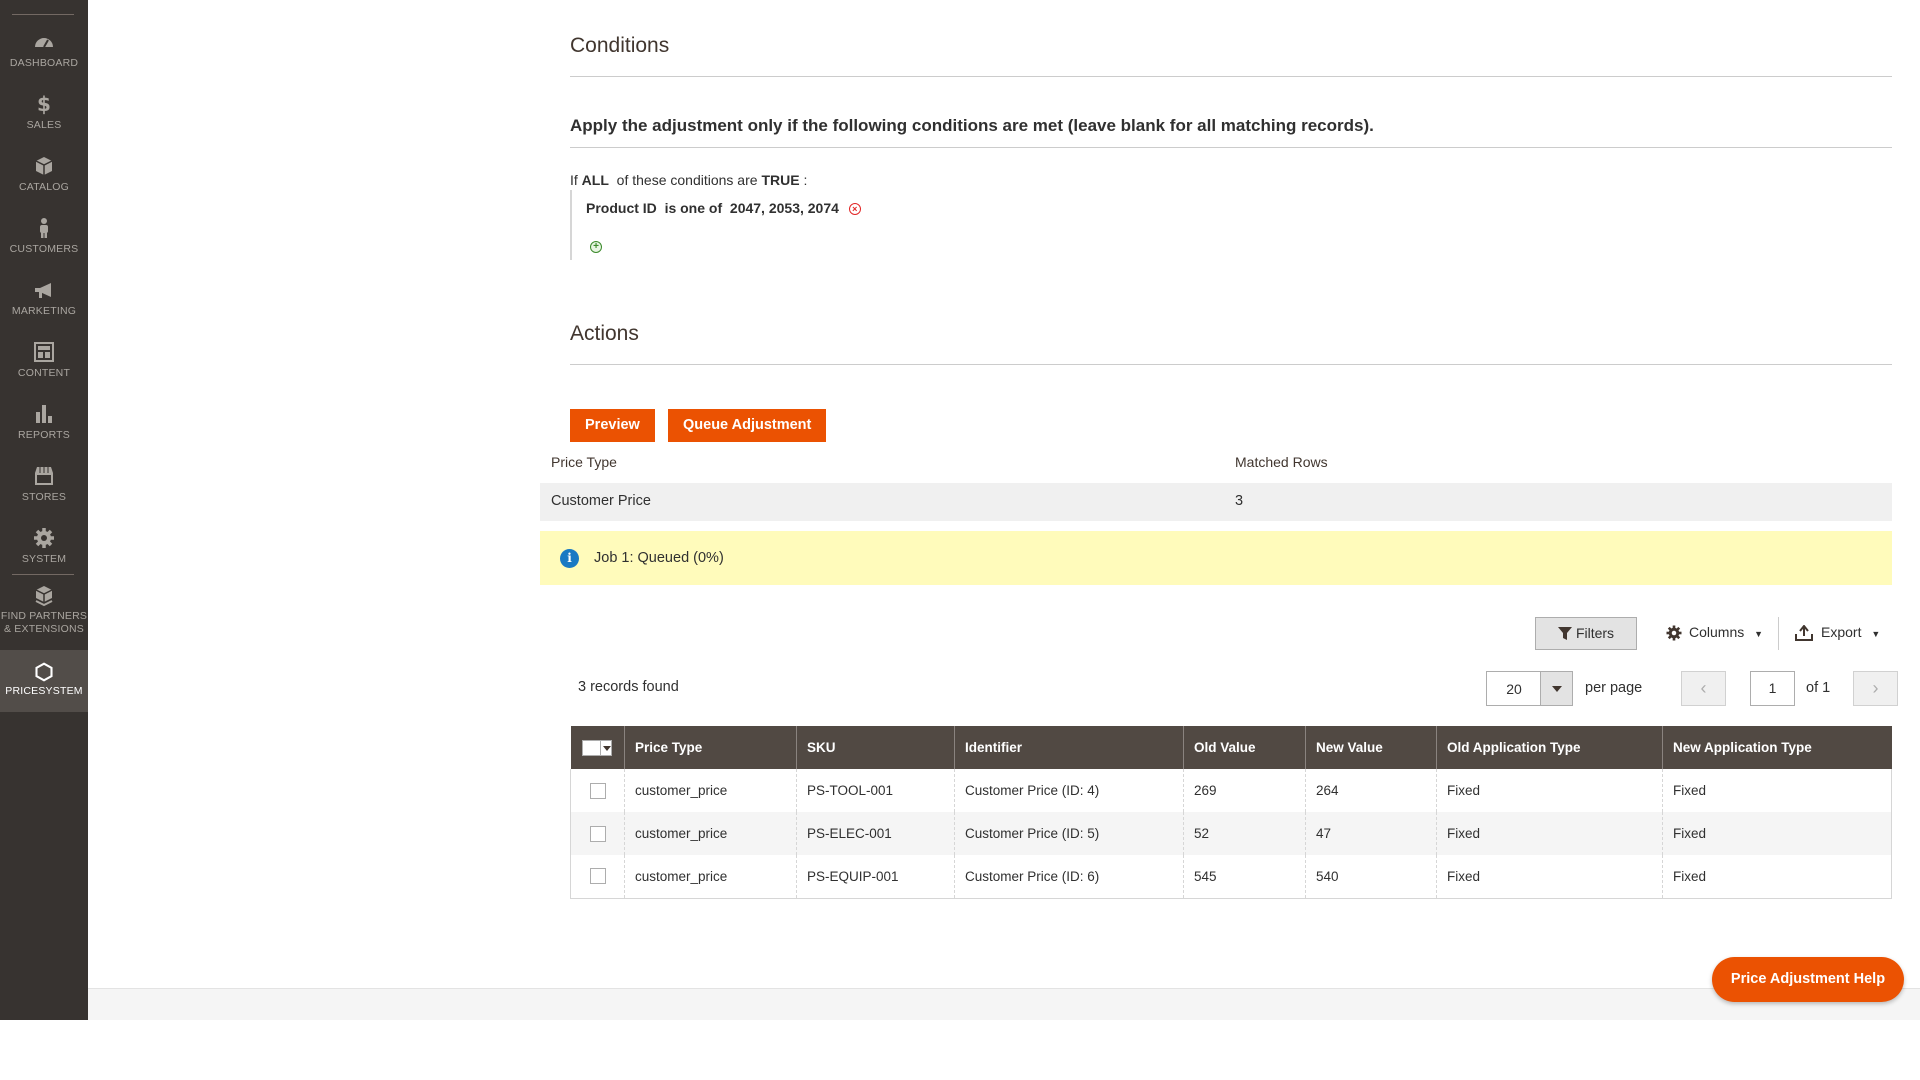 The height and width of the screenshot is (1080, 1920). I want to click on aggregator-select: ALL, so click(595, 180).